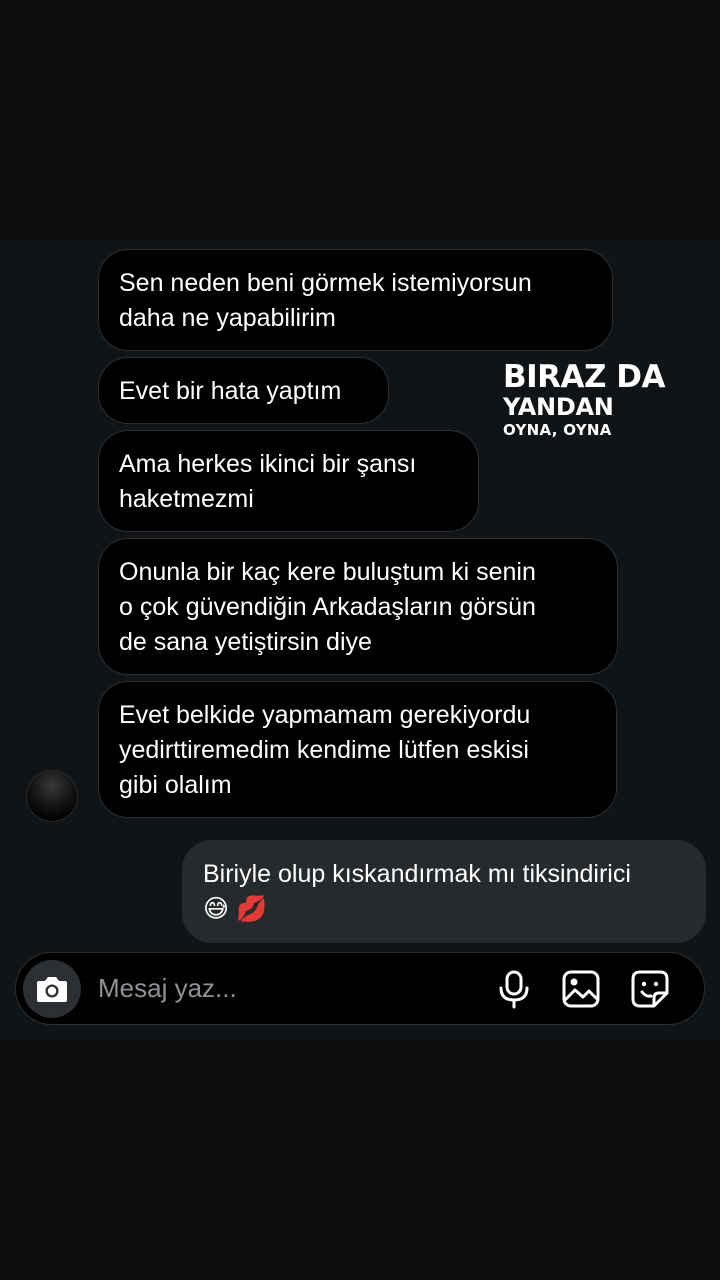 This screenshot has height=1280, width=720. What do you see at coordinates (557, 430) in the screenshot?
I see `overlay-line-3: OYNA, OYNA` at bounding box center [557, 430].